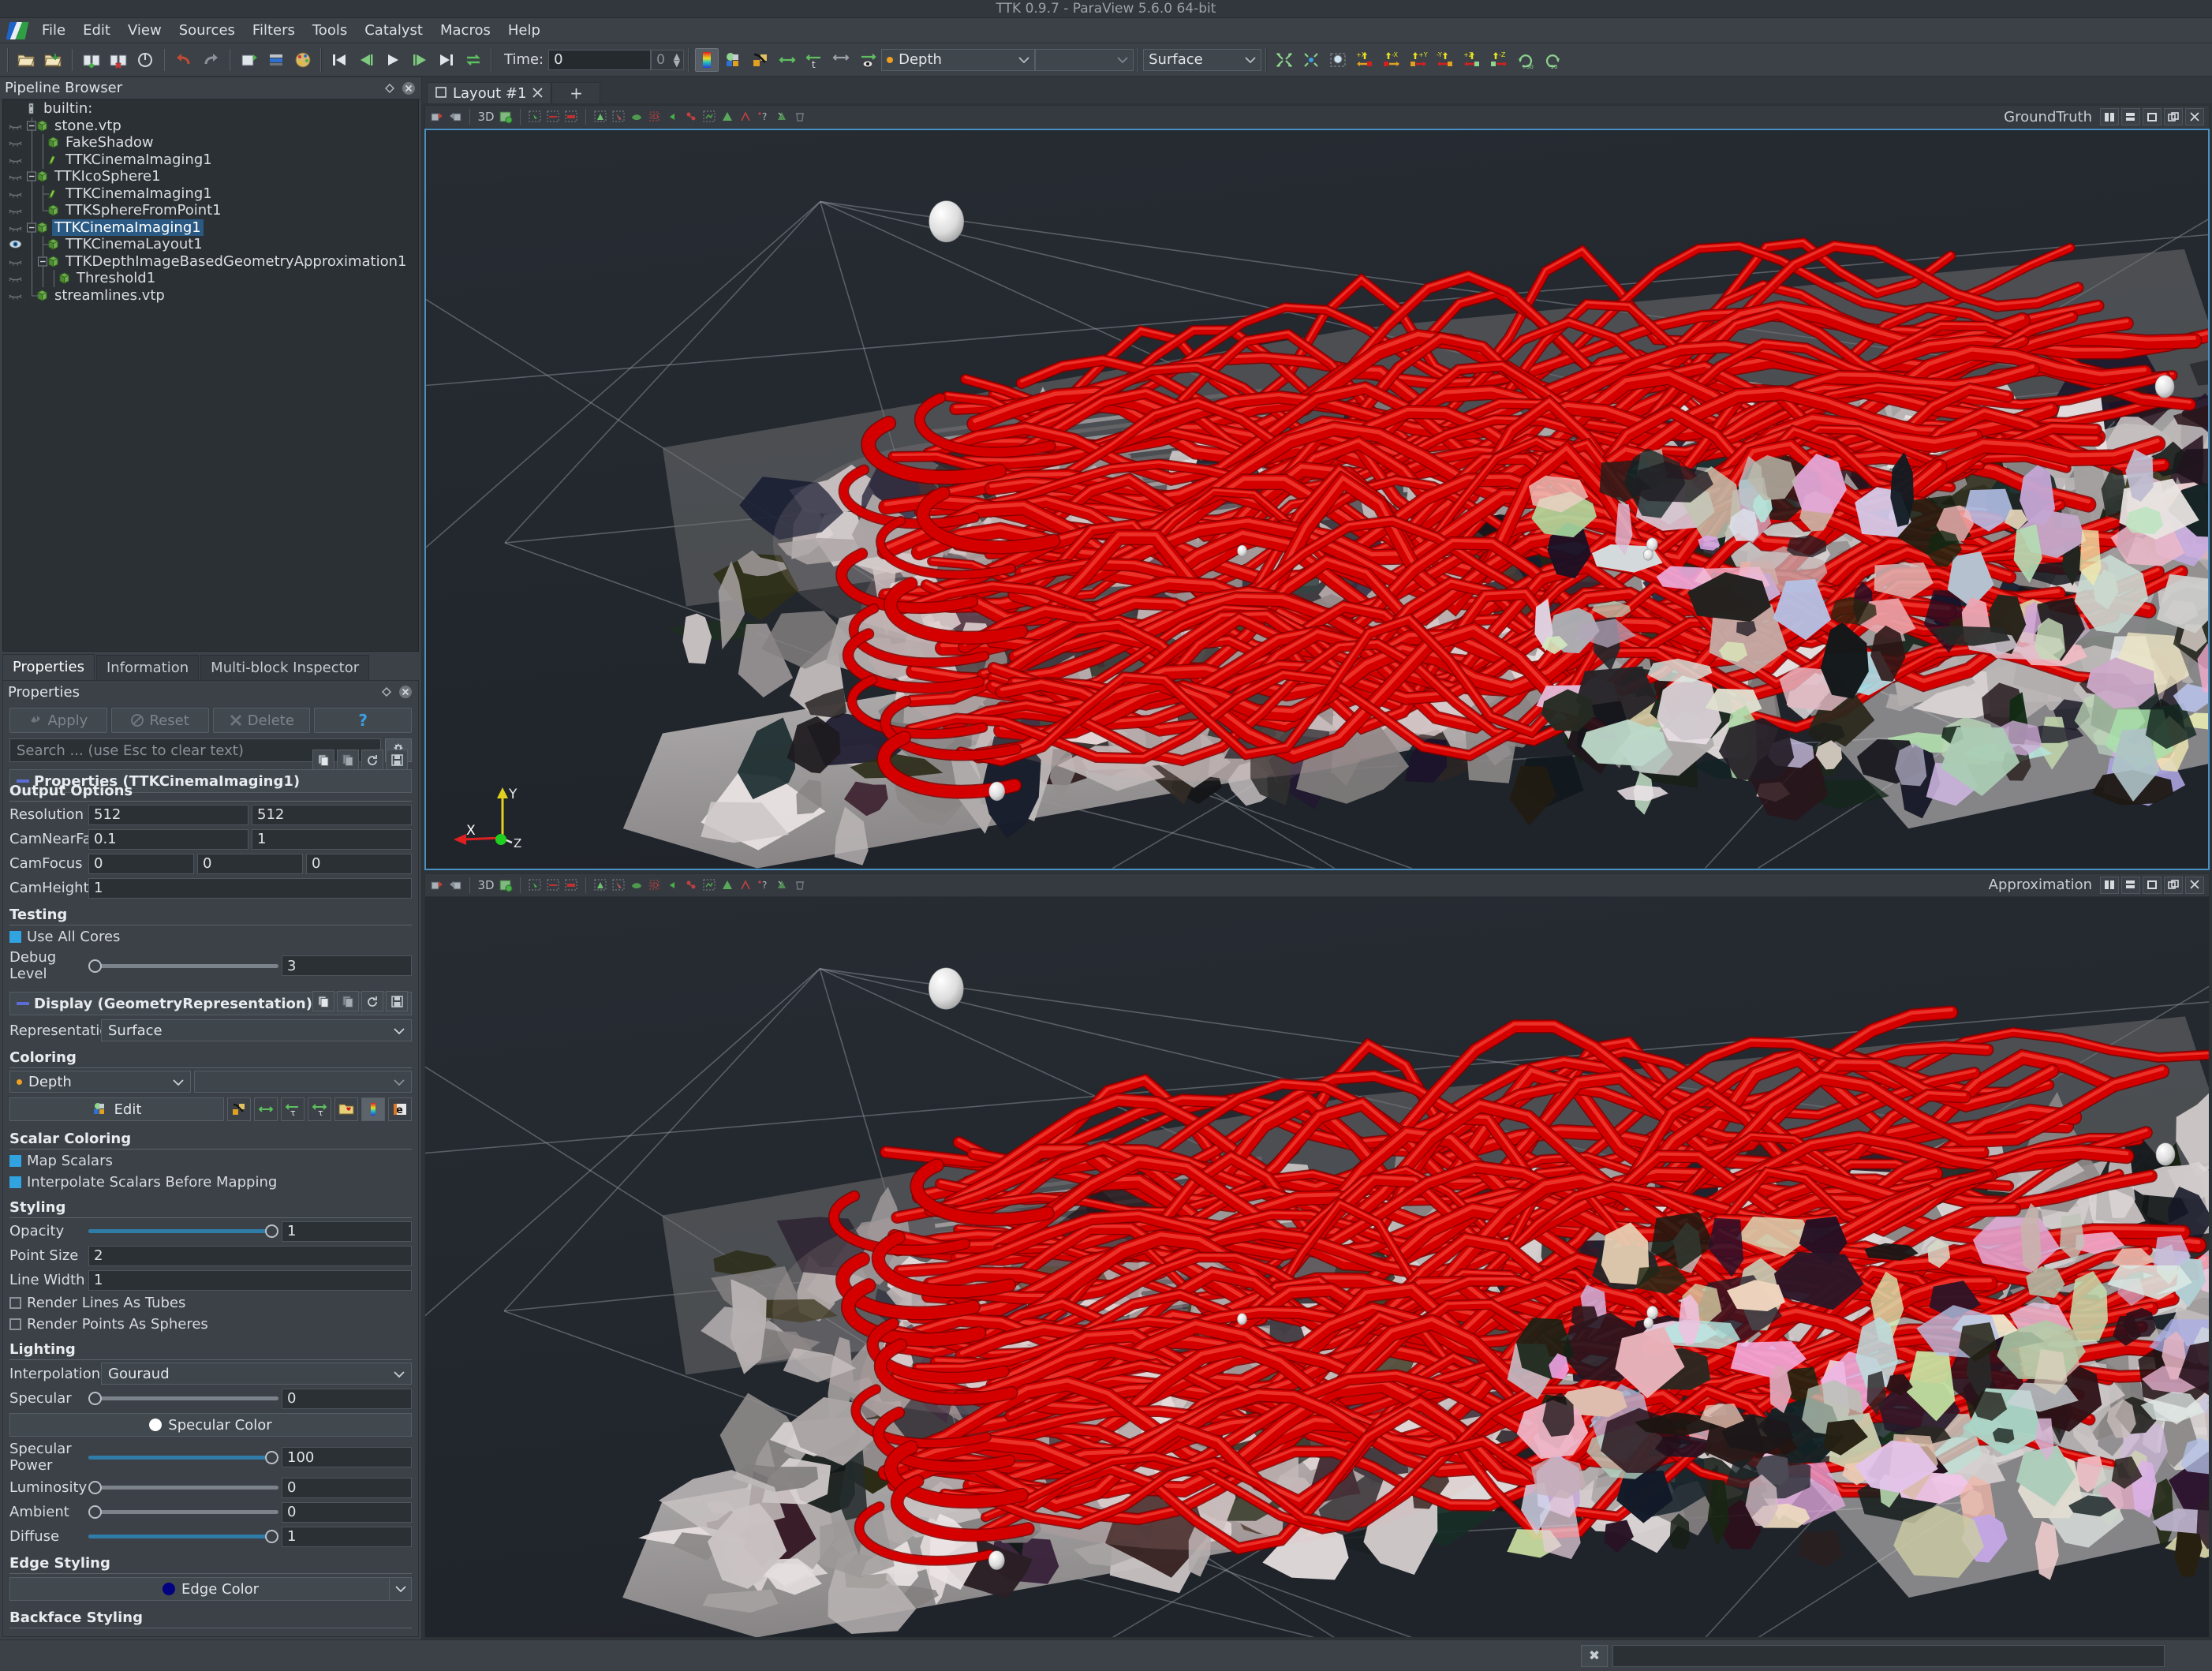  Describe the element at coordinates (26, 60) in the screenshot. I see `open-file-icon` at that location.